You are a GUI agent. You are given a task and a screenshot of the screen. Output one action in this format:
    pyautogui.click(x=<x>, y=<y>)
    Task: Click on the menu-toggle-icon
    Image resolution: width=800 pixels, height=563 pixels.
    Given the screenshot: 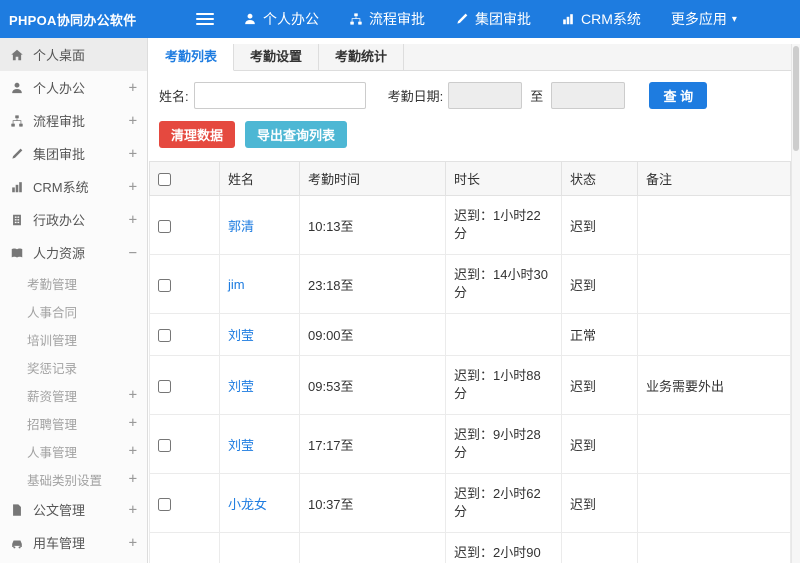 What is the action you would take?
    pyautogui.click(x=205, y=19)
    